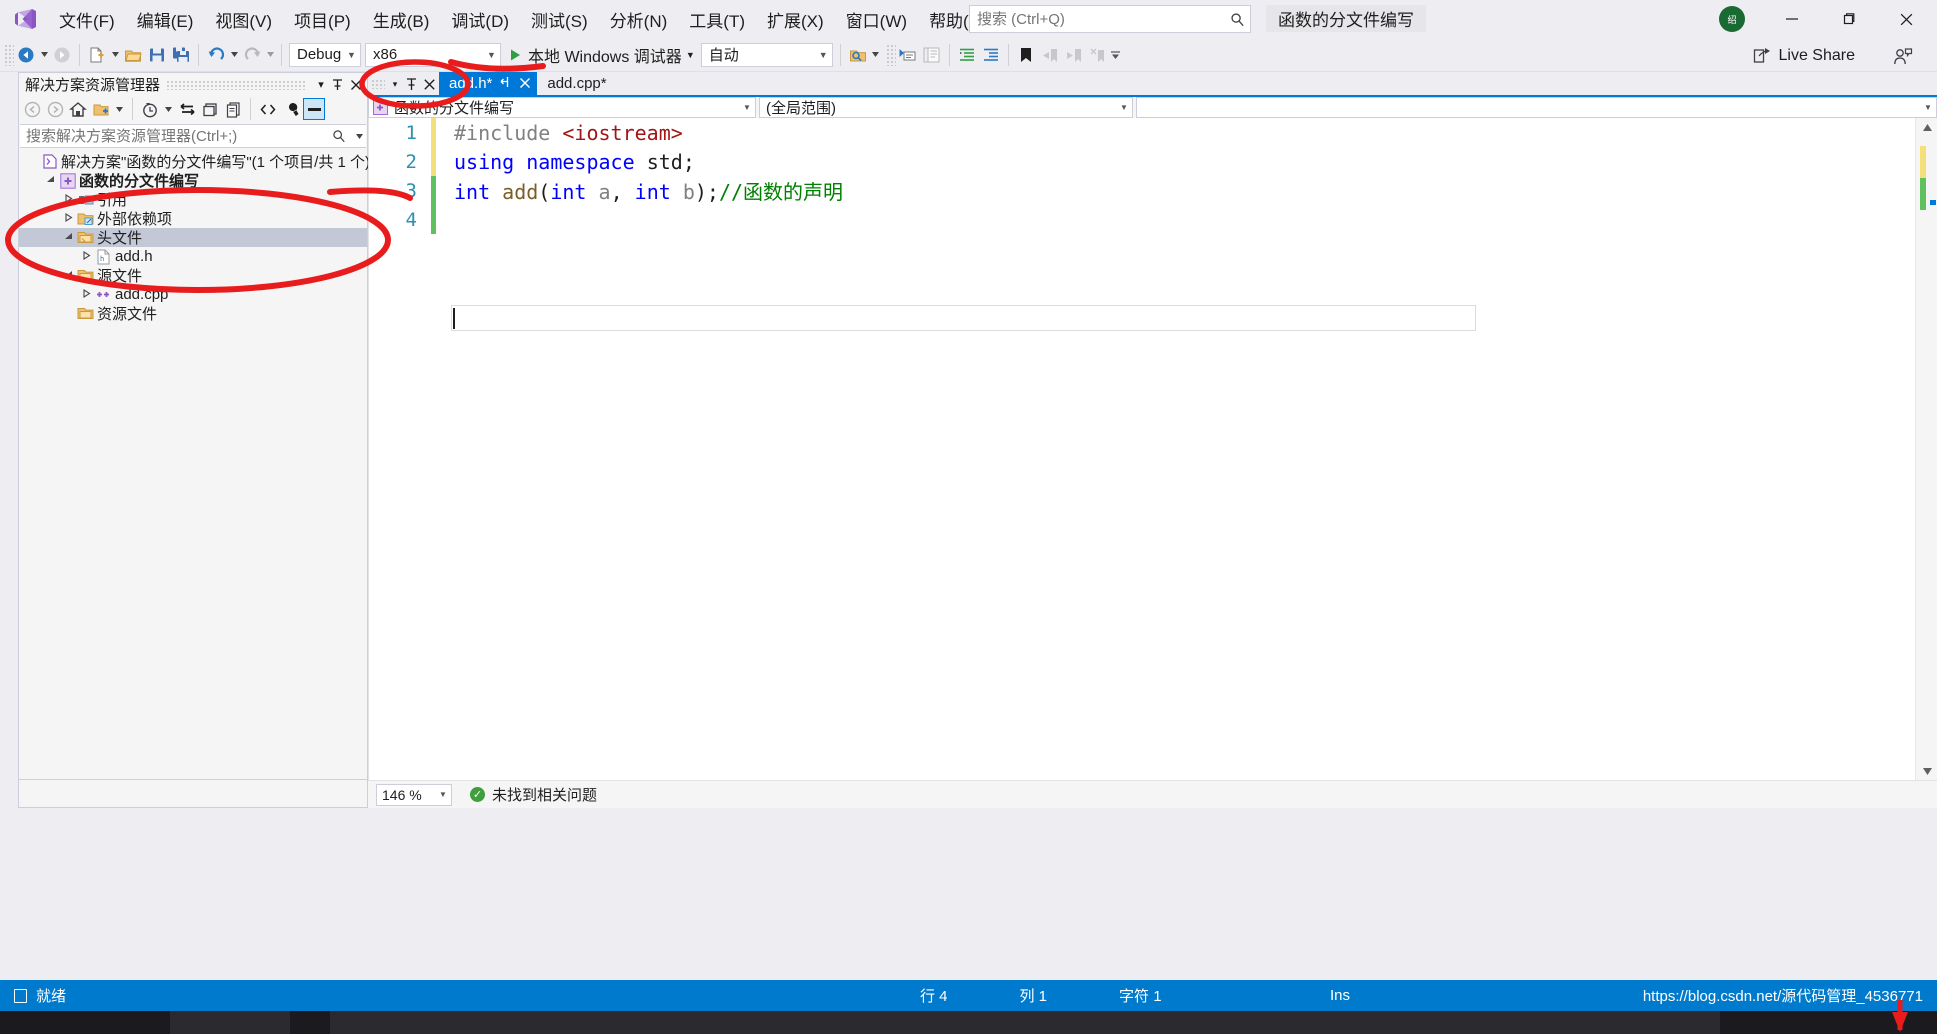  What do you see at coordinates (44, 55) in the screenshot?
I see `navigate-backward-dropdown-icon` at bounding box center [44, 55].